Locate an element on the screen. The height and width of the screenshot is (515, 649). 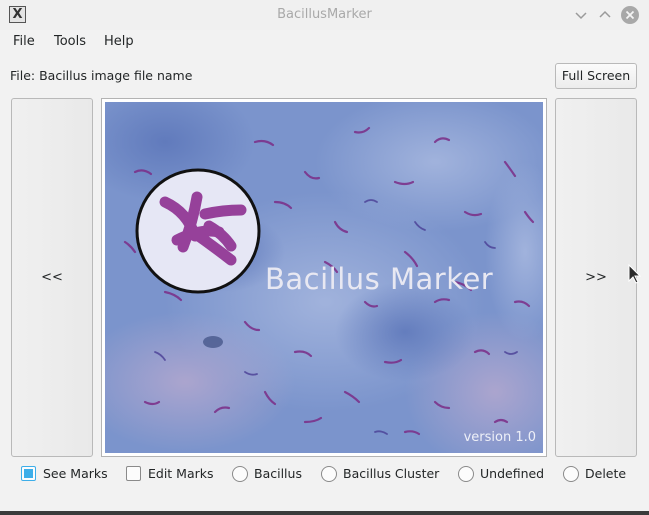
title-bar: X BacillusMarker is located at coordinates (324, 15).